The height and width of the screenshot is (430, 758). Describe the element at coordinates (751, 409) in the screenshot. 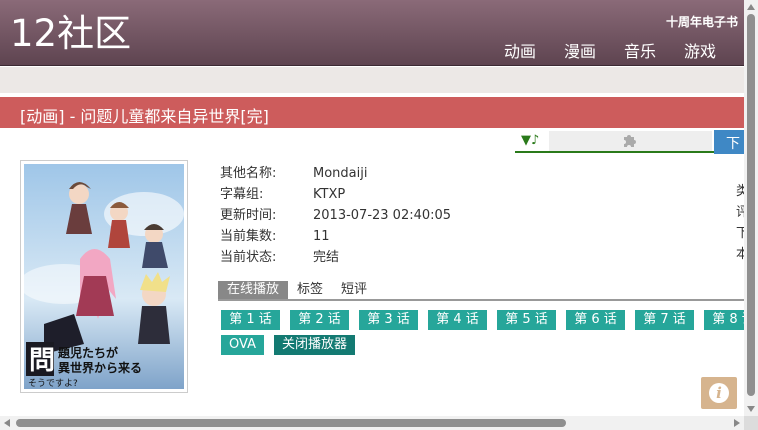

I see `scroll-down-icon` at that location.